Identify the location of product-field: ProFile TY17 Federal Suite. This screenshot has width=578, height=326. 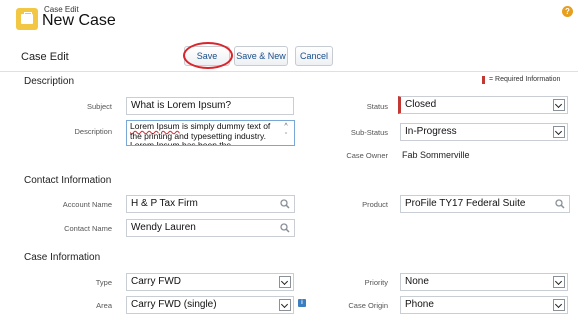
(485, 204).